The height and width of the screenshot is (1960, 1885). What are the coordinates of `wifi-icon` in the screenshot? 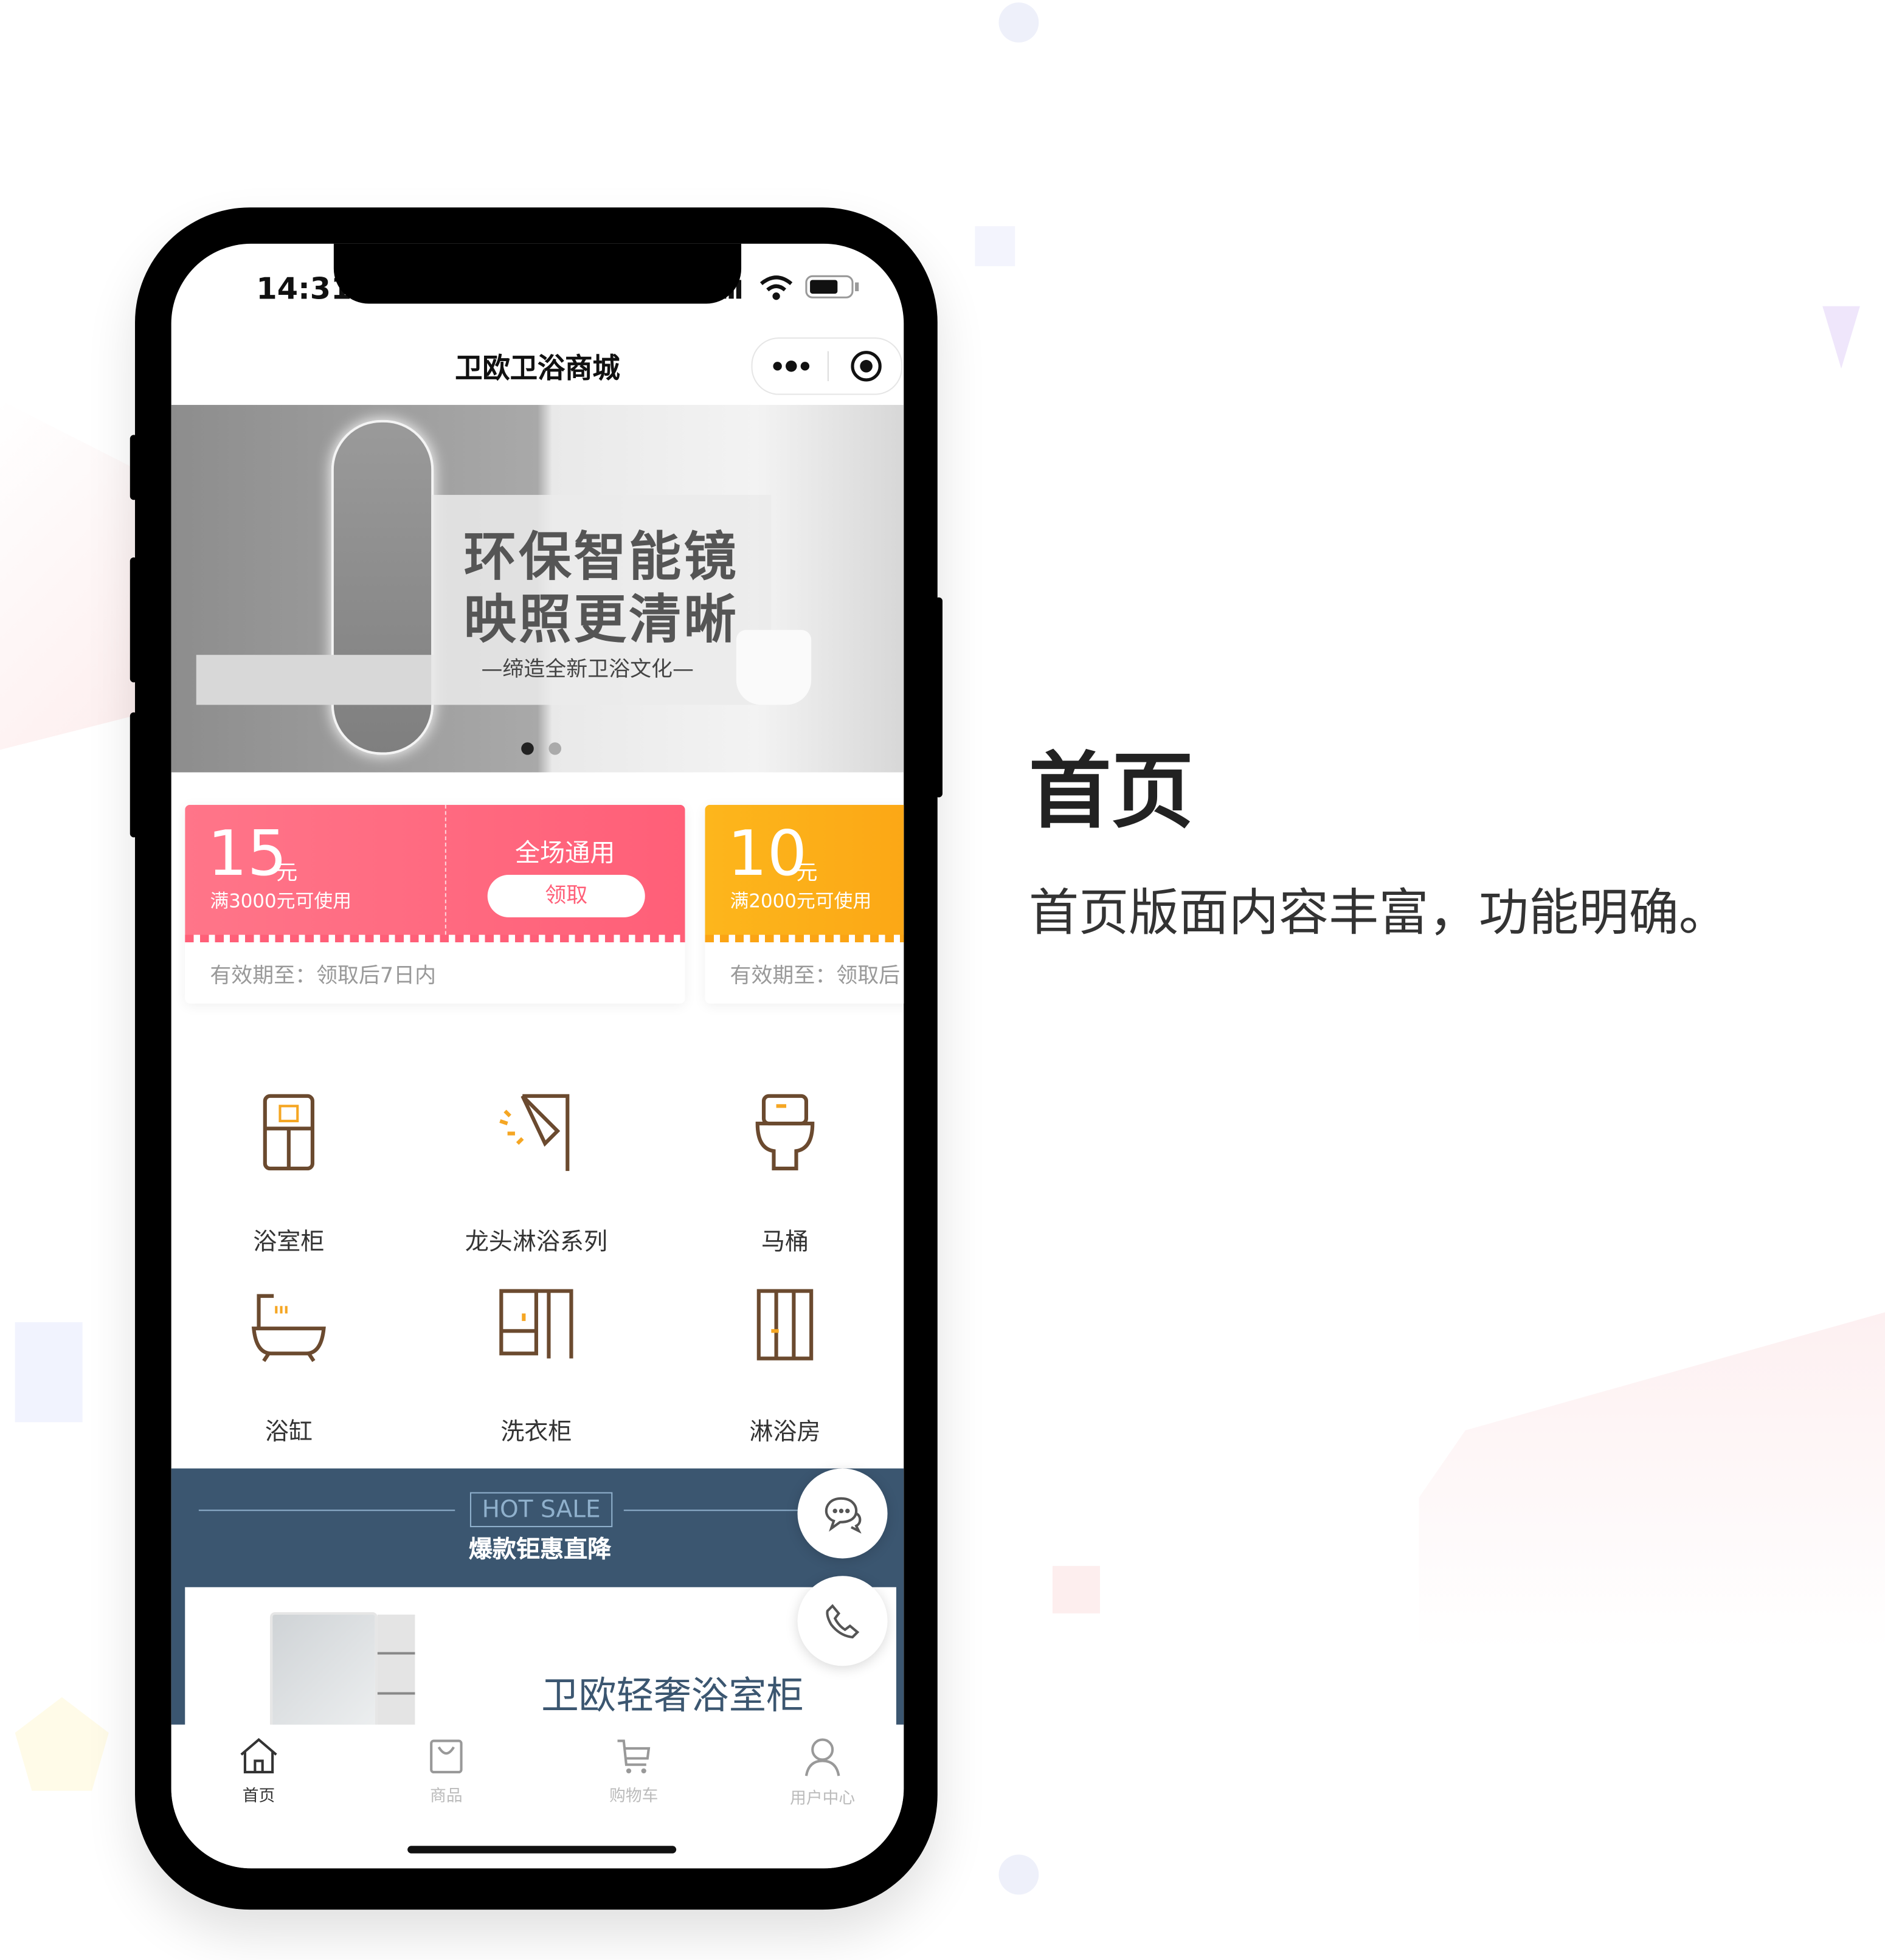 It's located at (776, 287).